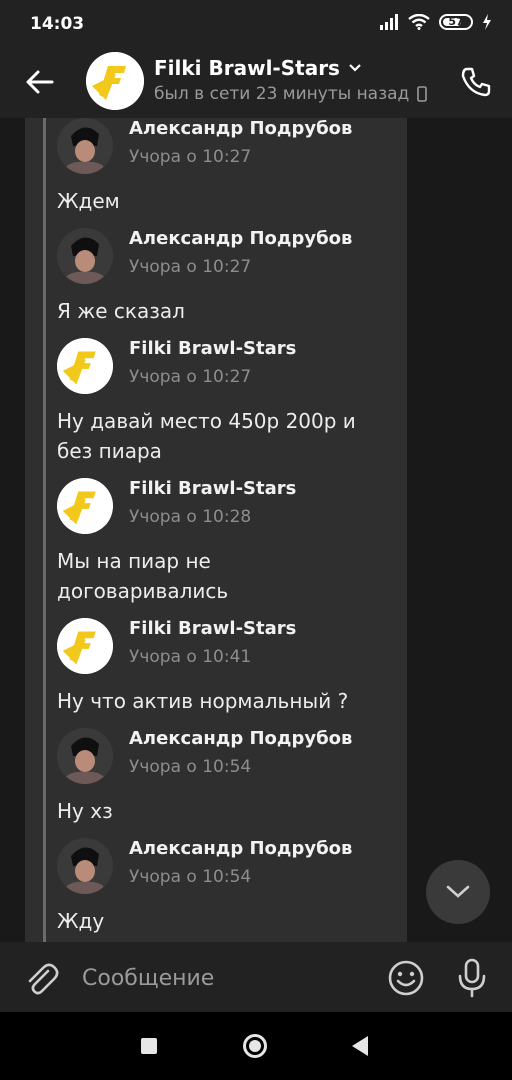 The image size is (512, 1080). Describe the element at coordinates (282, 94) in the screenshot. I see `last-seen-text: был в сети 23 минуты назад` at that location.